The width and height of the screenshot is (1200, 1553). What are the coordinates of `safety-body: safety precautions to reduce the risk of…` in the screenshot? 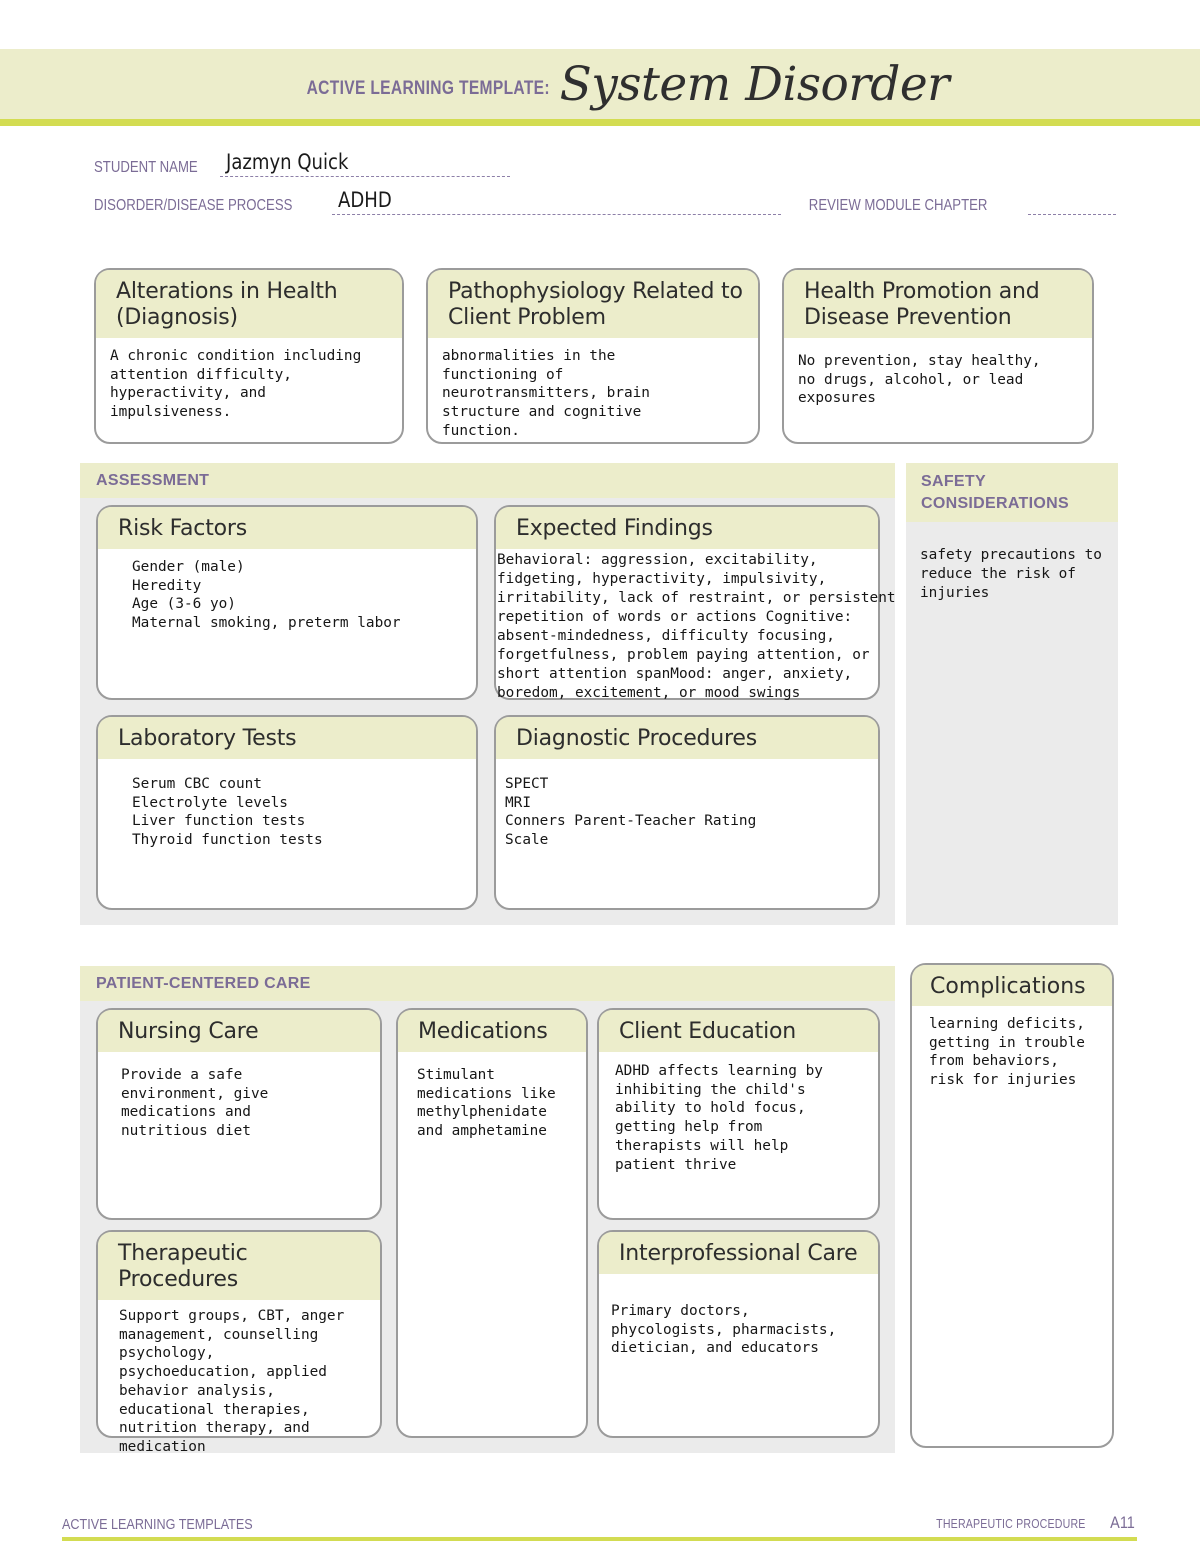 It's located at (1011, 574).